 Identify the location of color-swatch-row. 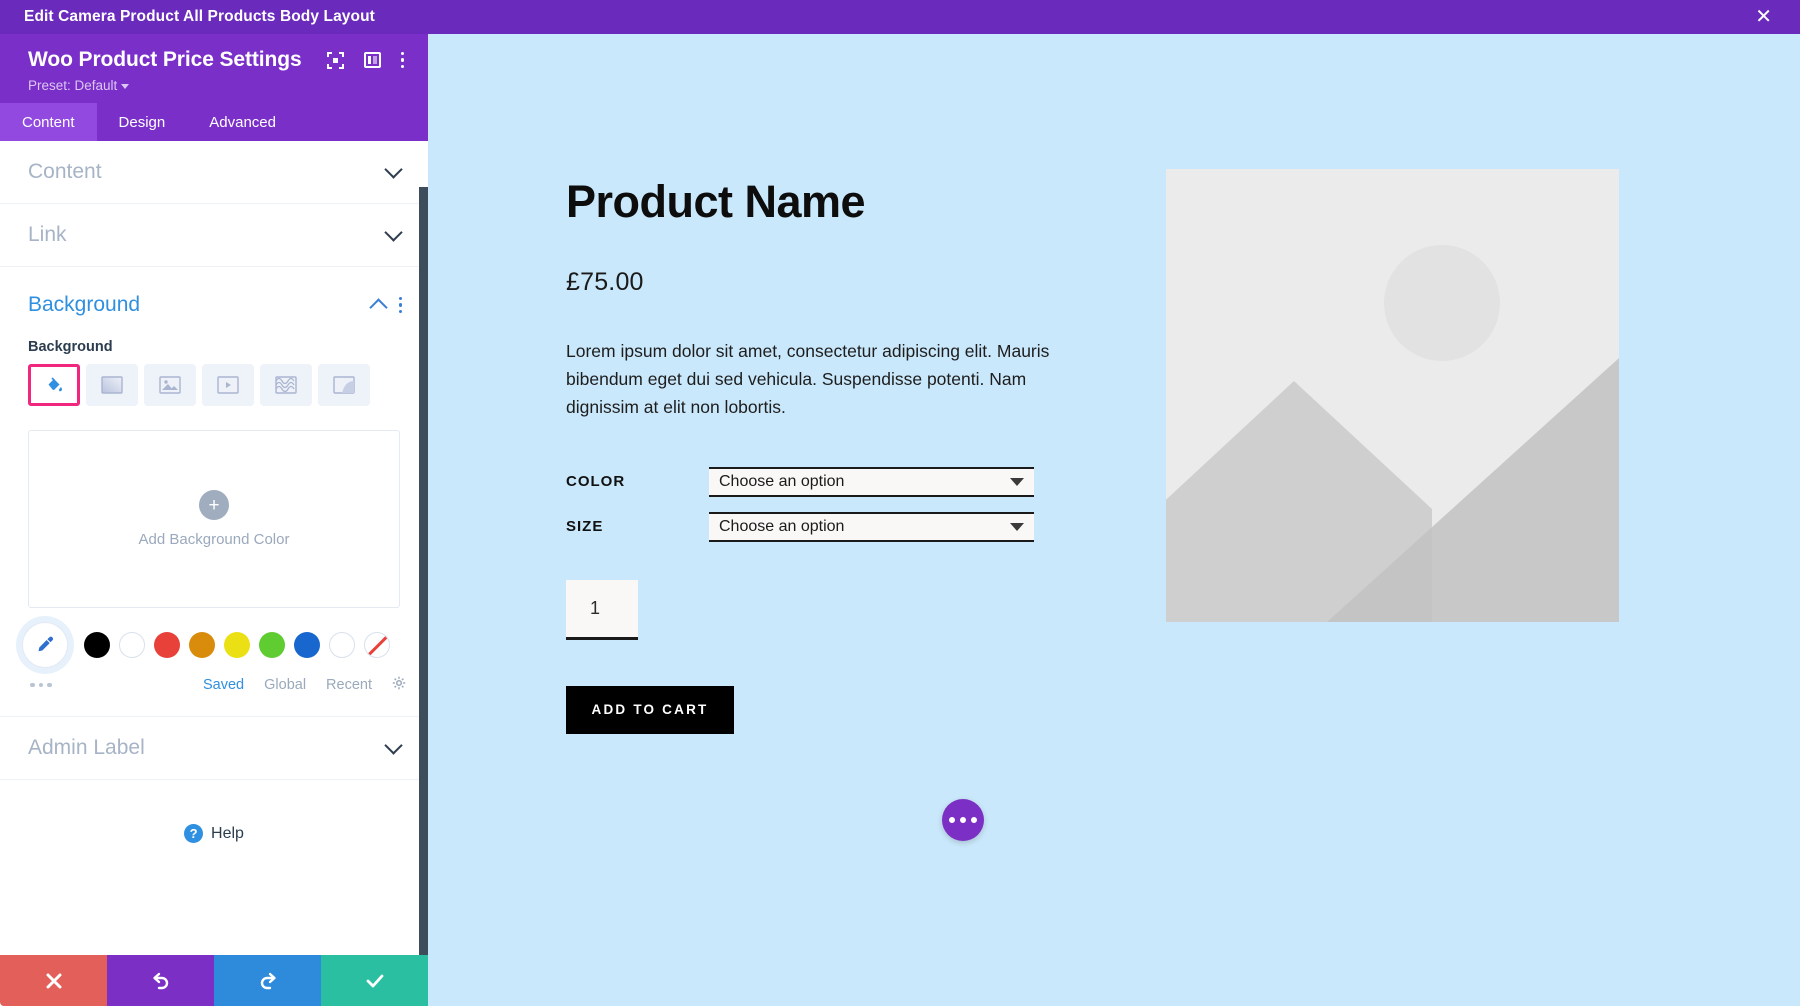
(214, 638).